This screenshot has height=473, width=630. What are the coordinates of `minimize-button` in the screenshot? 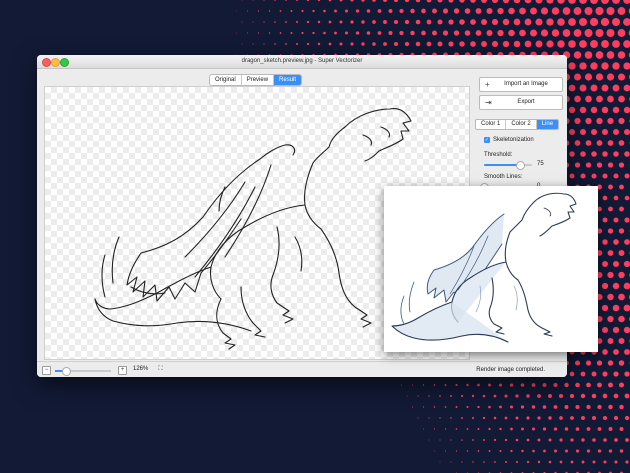 It's located at (55, 62).